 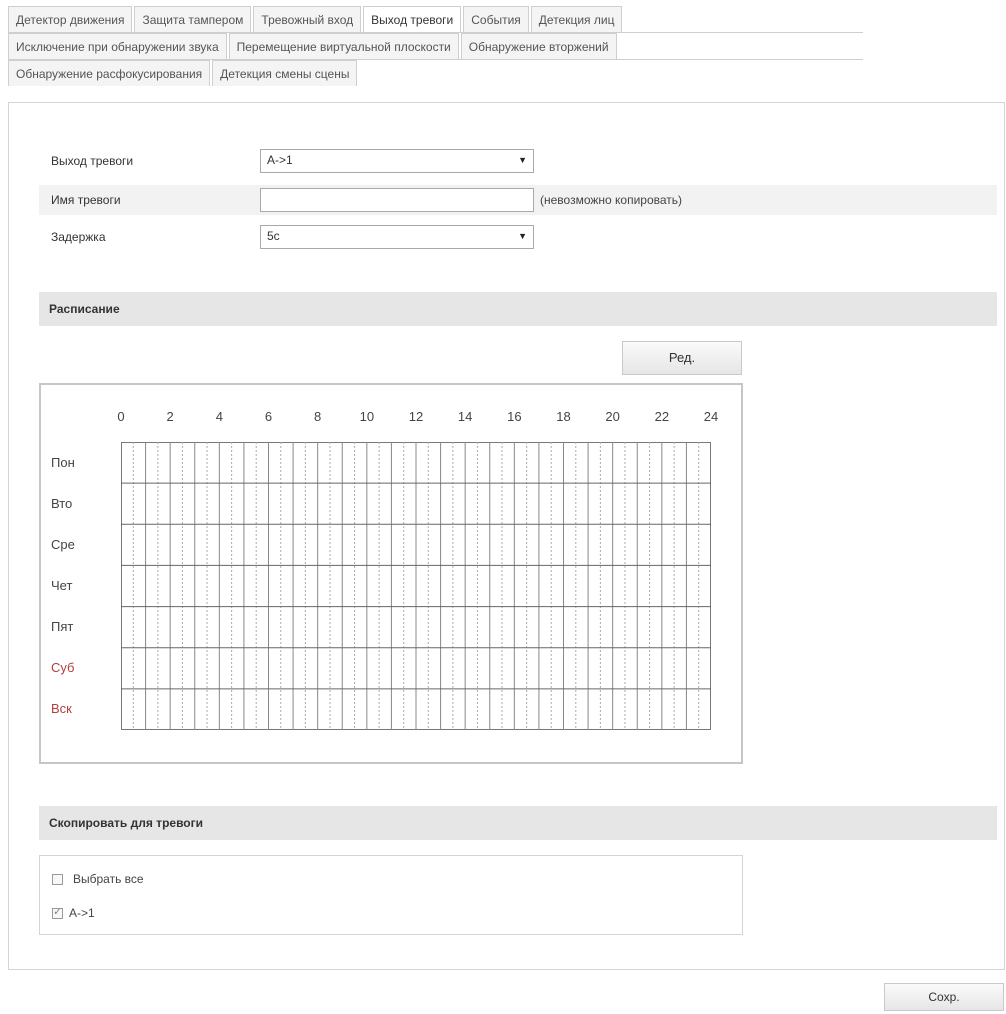 I want to click on hour-label: 2, so click(x=170, y=416).